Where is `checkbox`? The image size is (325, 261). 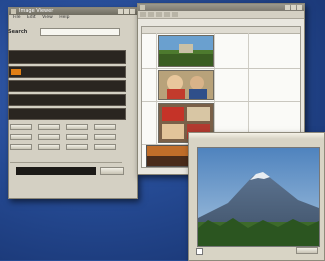
checkbox is located at coordinates (200, 252).